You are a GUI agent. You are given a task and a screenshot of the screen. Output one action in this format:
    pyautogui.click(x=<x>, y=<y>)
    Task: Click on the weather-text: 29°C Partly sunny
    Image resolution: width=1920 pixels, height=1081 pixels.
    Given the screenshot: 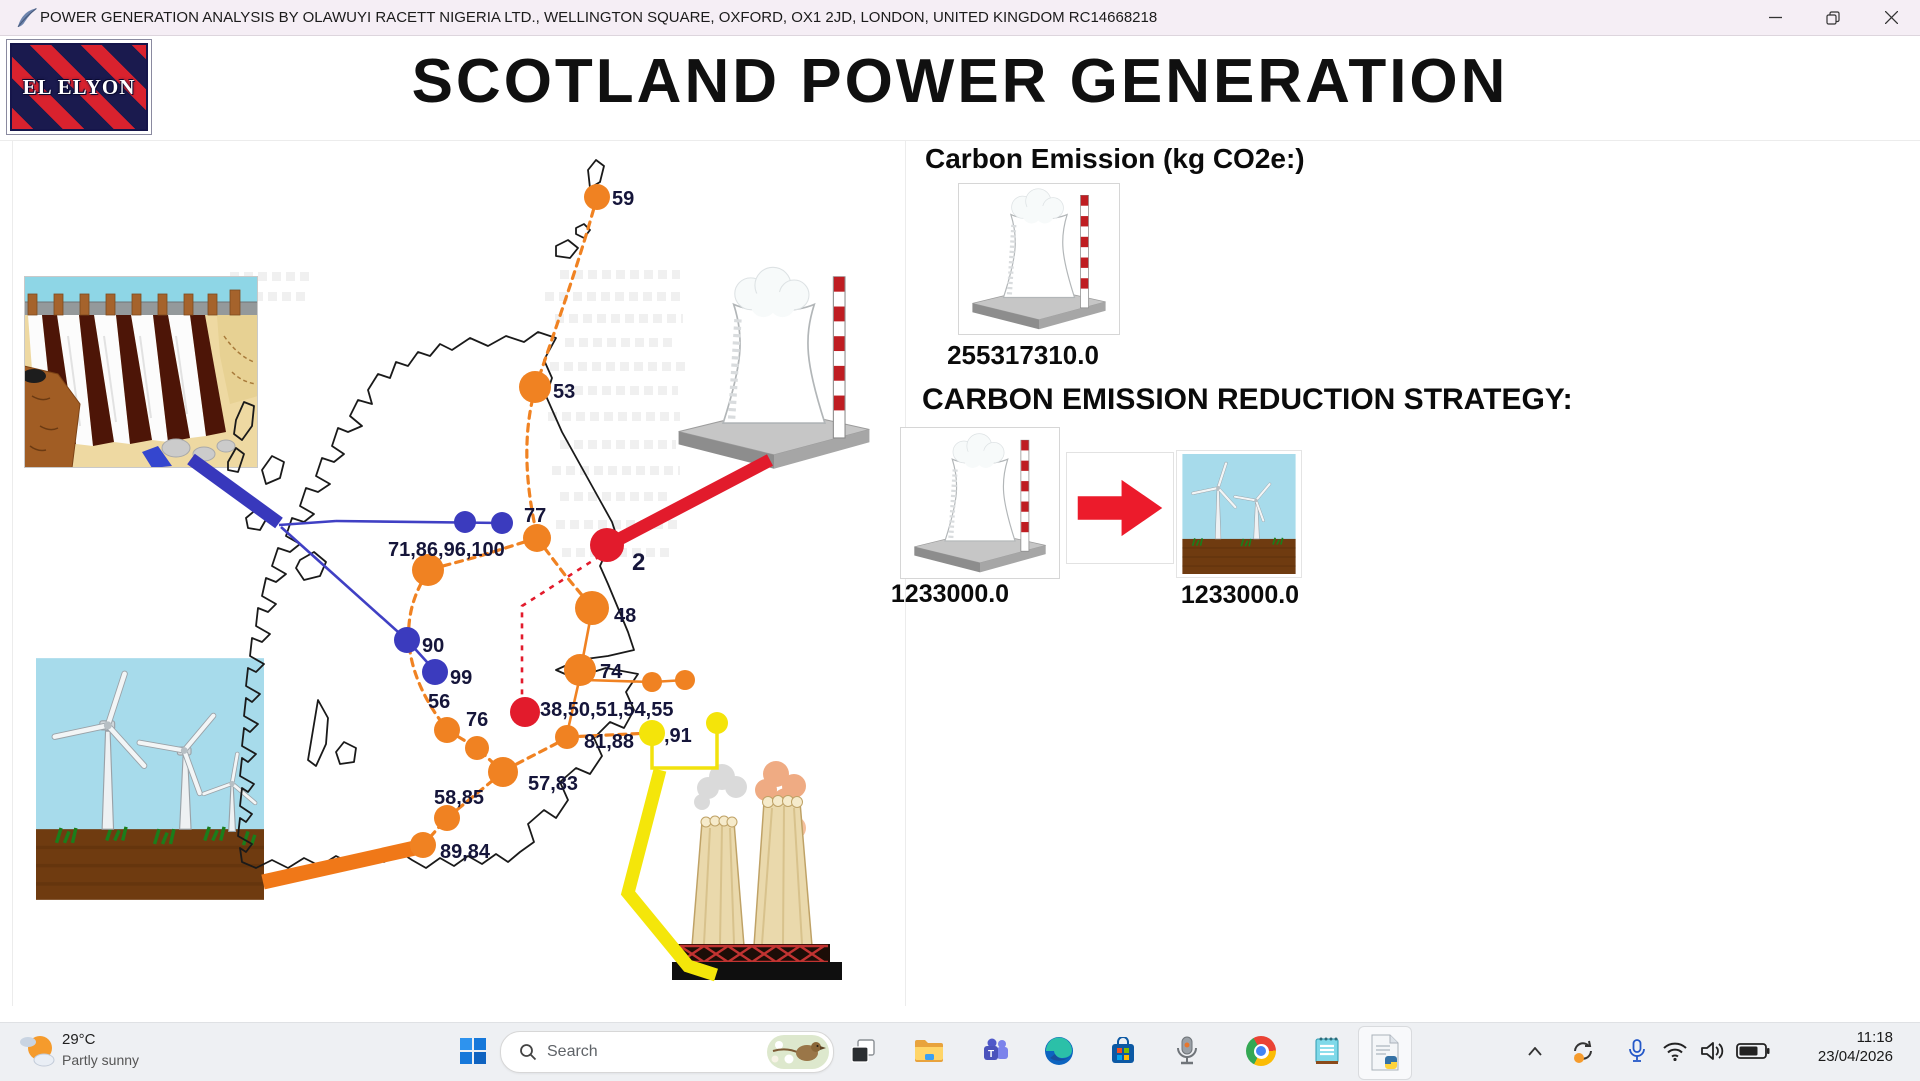 What is the action you would take?
    pyautogui.click(x=100, y=1050)
    